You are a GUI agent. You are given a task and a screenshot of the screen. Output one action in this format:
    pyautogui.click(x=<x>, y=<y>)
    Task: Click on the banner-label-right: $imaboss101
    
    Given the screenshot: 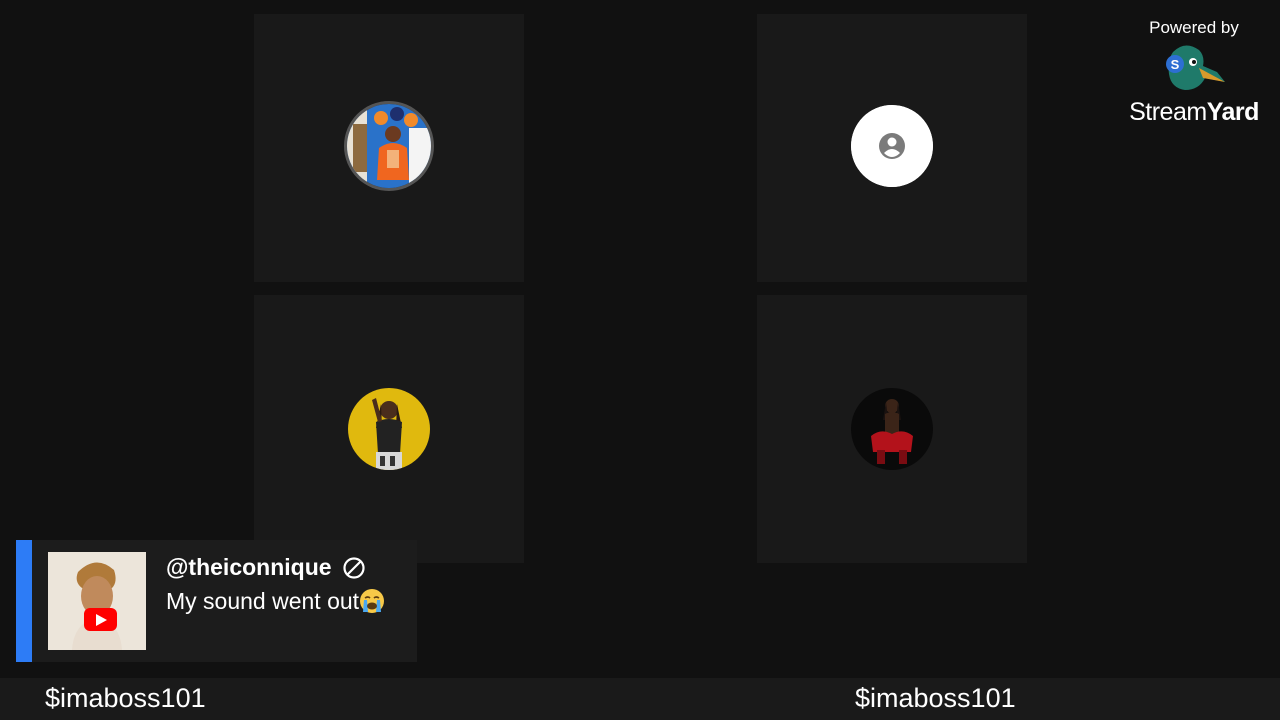 What is the action you would take?
    pyautogui.click(x=935, y=698)
    